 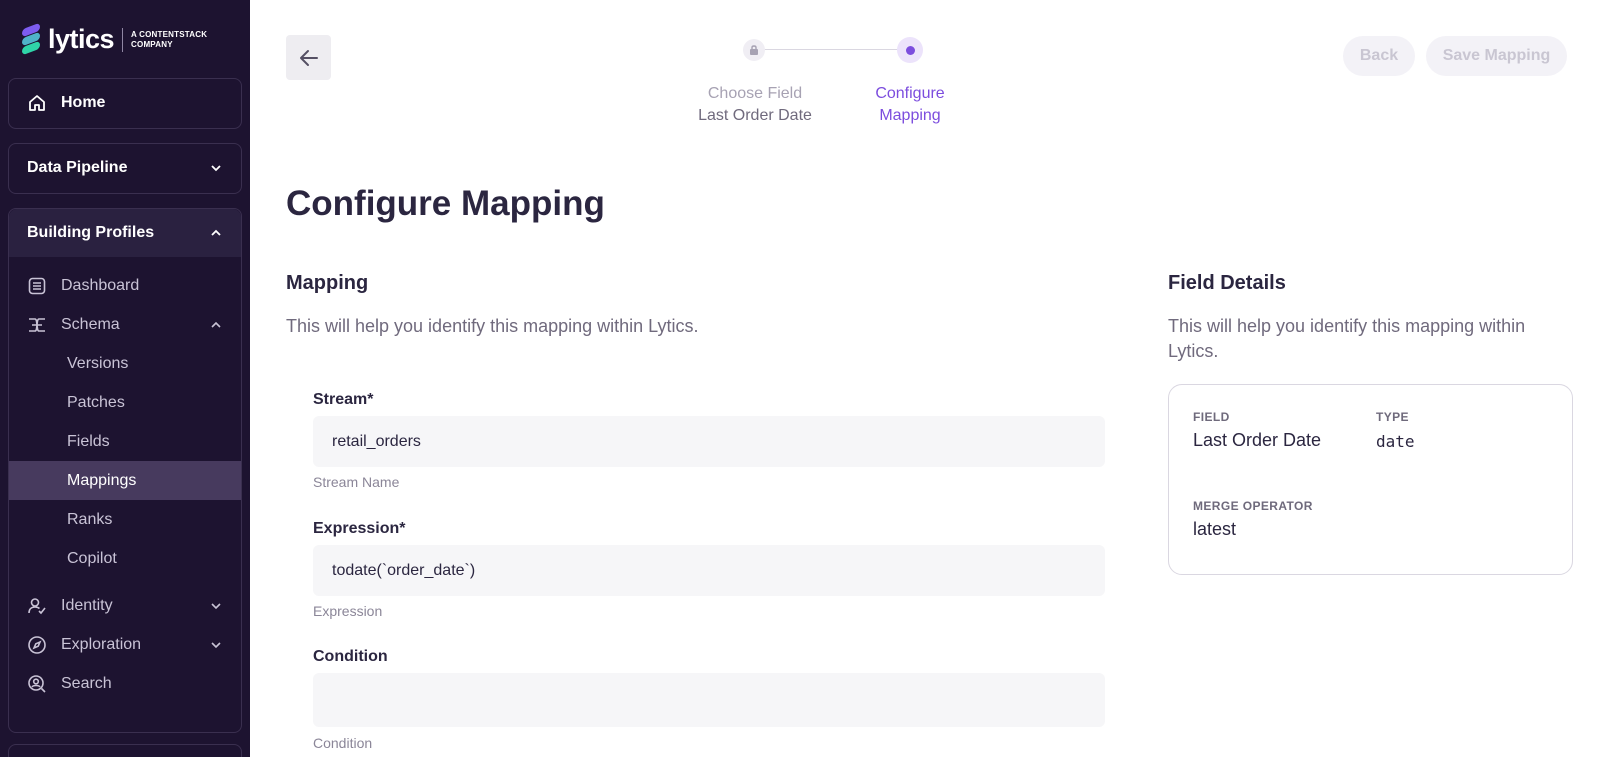 I want to click on sidebar-home-card: Home, so click(x=125, y=103).